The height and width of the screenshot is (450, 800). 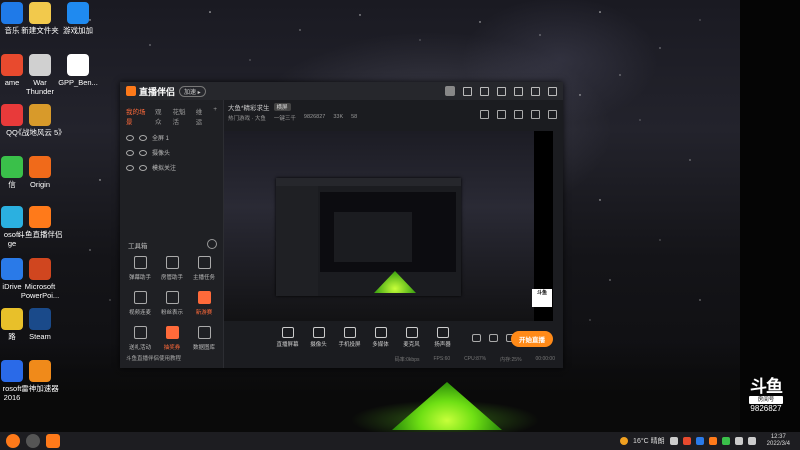 I want to click on tool-tasks: 主播任务, so click(x=204, y=268).